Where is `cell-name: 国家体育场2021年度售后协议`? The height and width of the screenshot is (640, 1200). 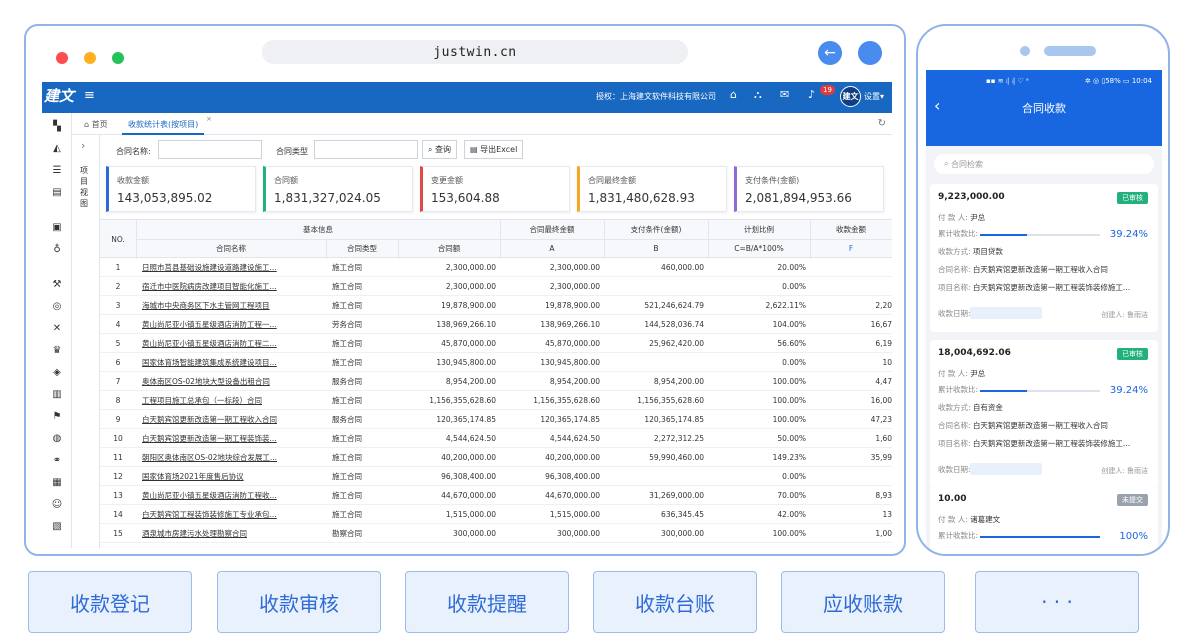 cell-name: 国家体育场2021年度售后协议 is located at coordinates (216, 476).